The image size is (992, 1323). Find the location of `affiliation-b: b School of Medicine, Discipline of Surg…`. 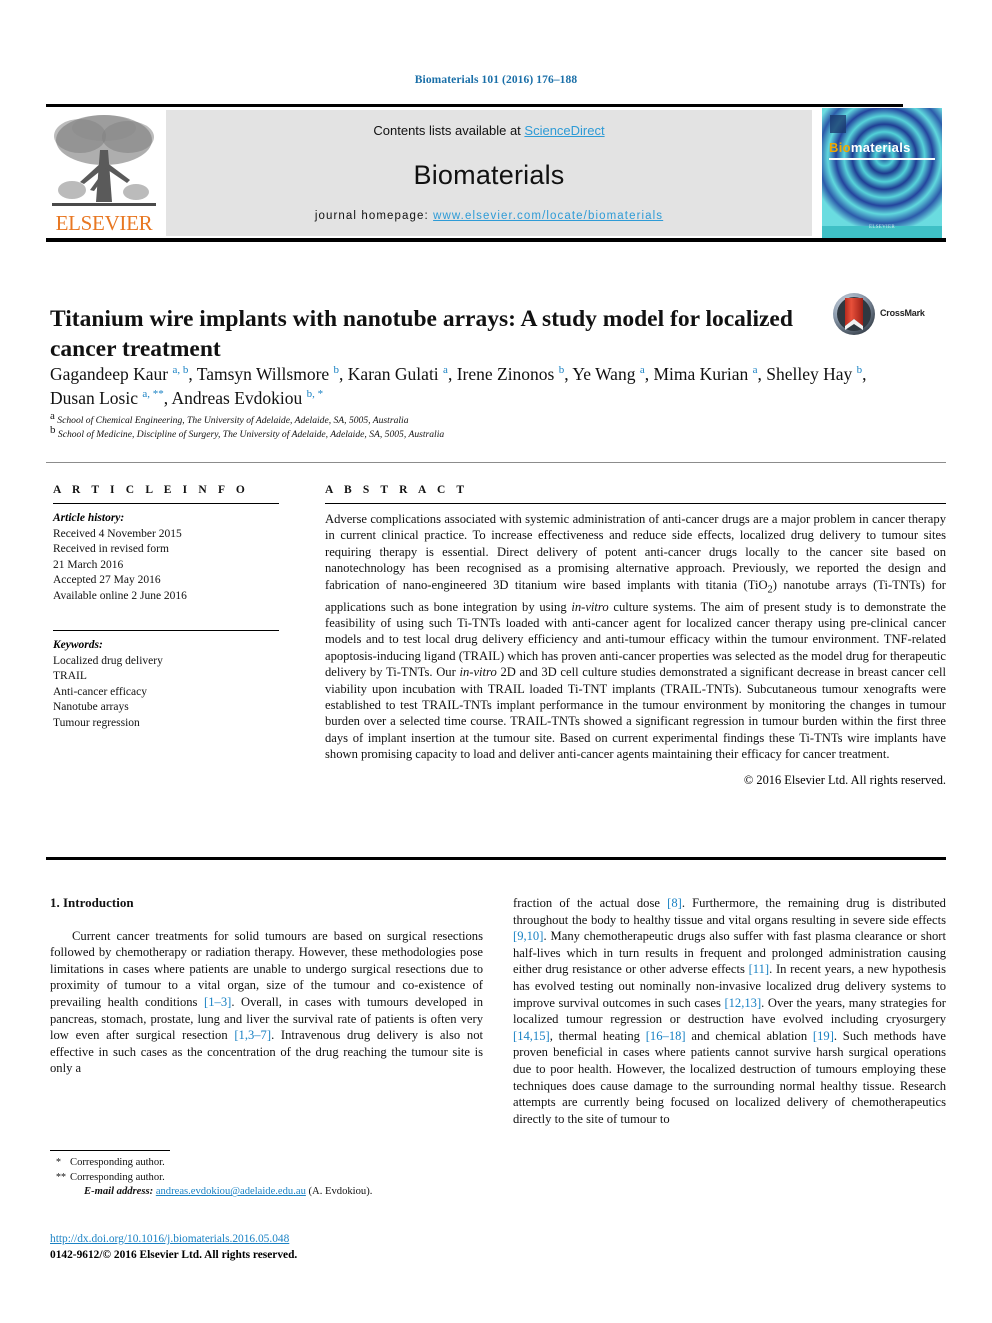

affiliation-b: b School of Medicine, Discipline of Surg… is located at coordinates (390, 433).